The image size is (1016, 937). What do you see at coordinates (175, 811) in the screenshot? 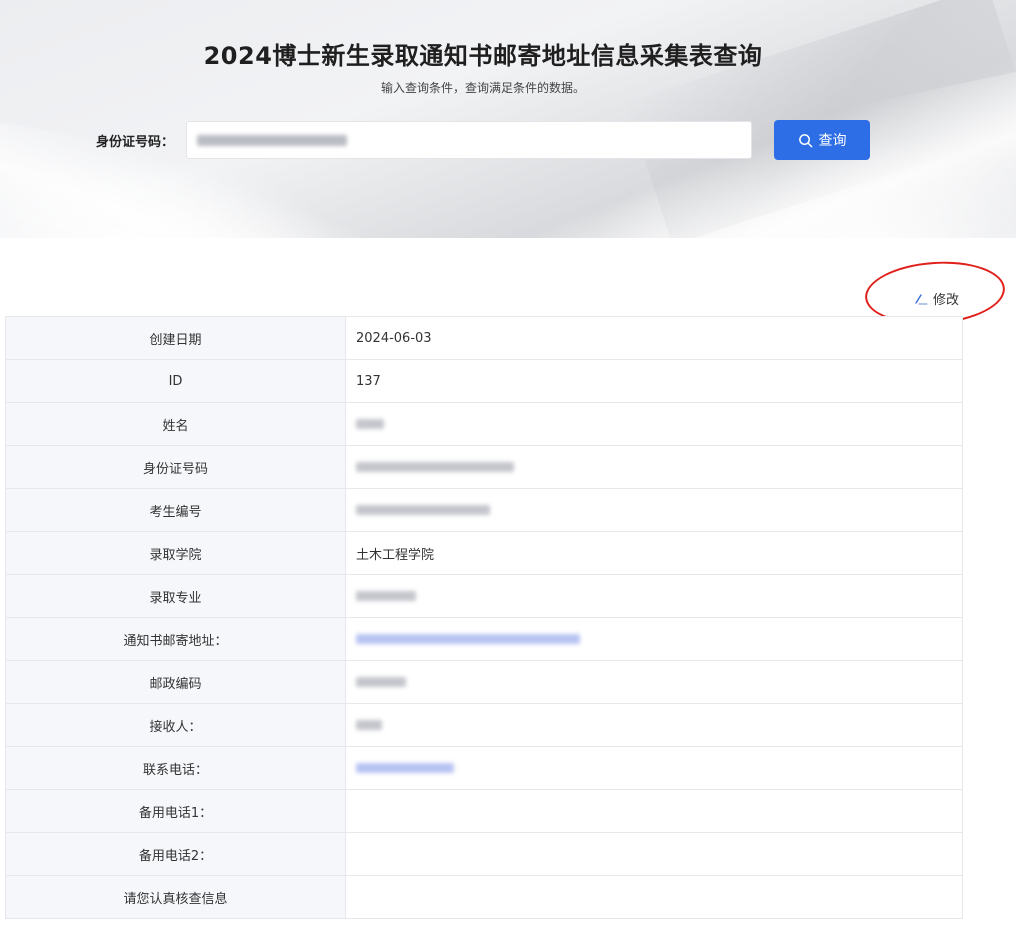
I see `row-label: 备用电话1：` at bounding box center [175, 811].